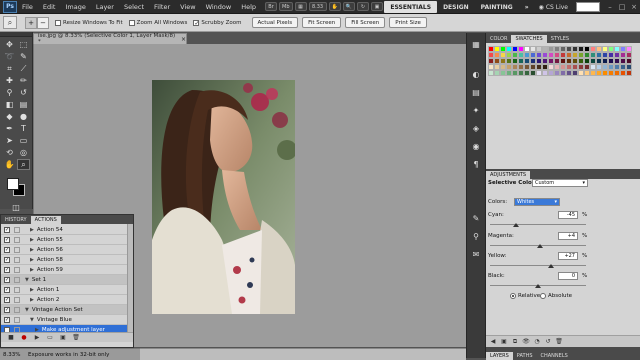 The width and height of the screenshot is (640, 360). Describe the element at coordinates (476, 146) in the screenshot. I see `masks-panel-icon: ◉` at that location.